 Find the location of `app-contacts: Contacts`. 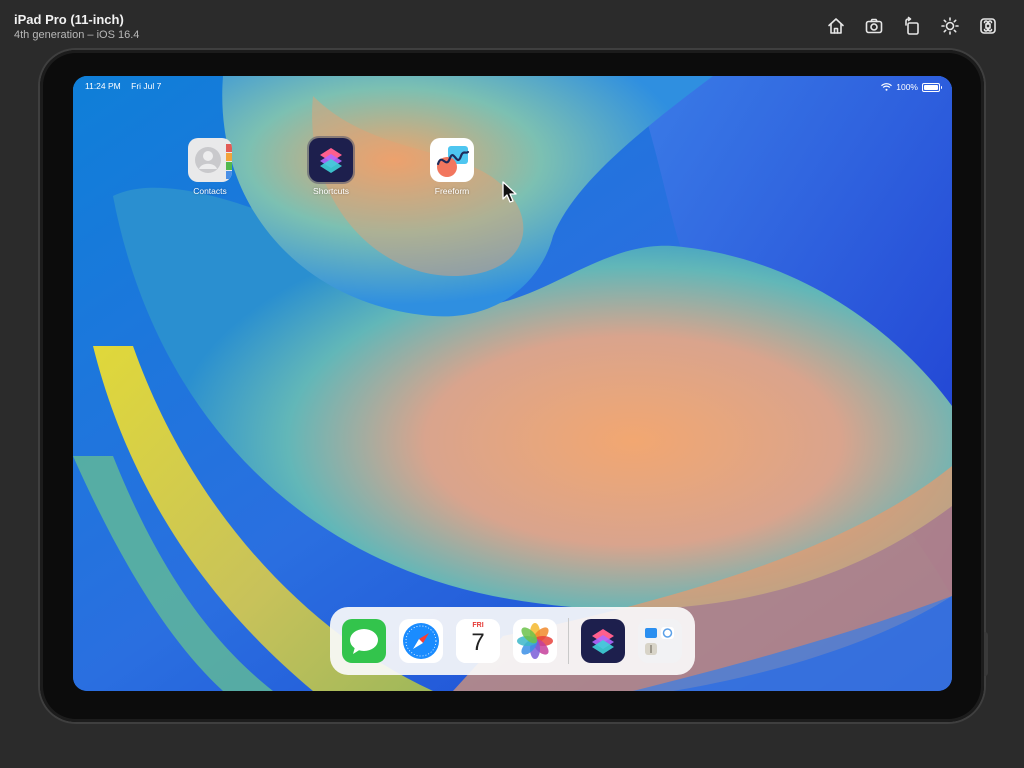

app-contacts: Contacts is located at coordinates (210, 167).